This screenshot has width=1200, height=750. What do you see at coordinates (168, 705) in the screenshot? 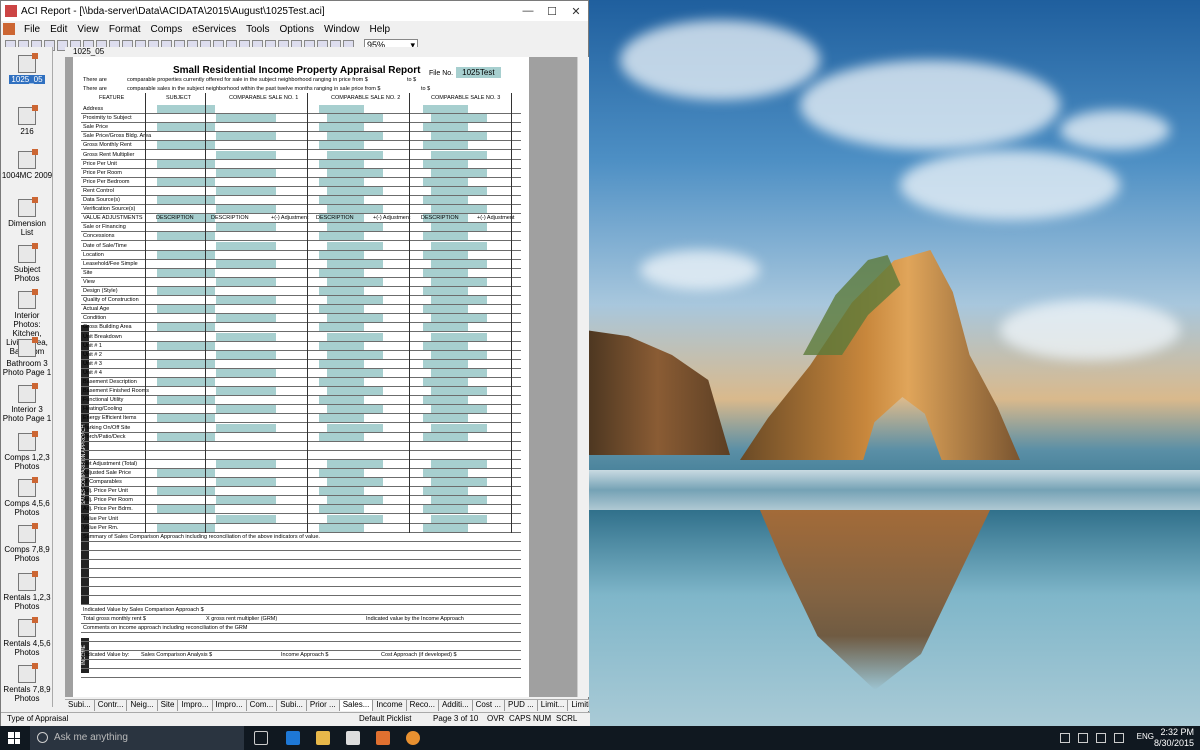
I see `section-tab: Site` at bounding box center [168, 705].